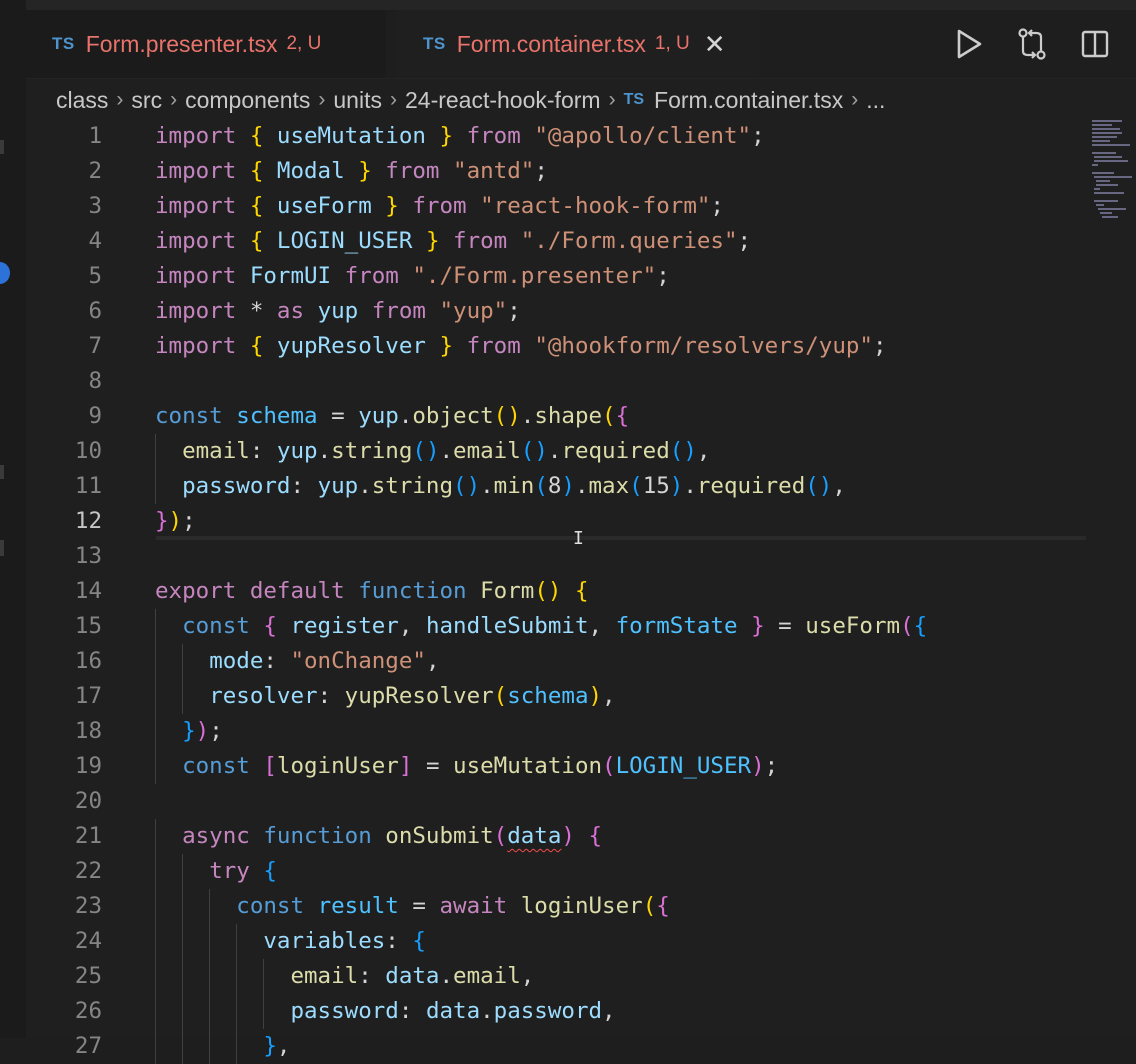  I want to click on typescript-file-icon: TS, so click(634, 99).